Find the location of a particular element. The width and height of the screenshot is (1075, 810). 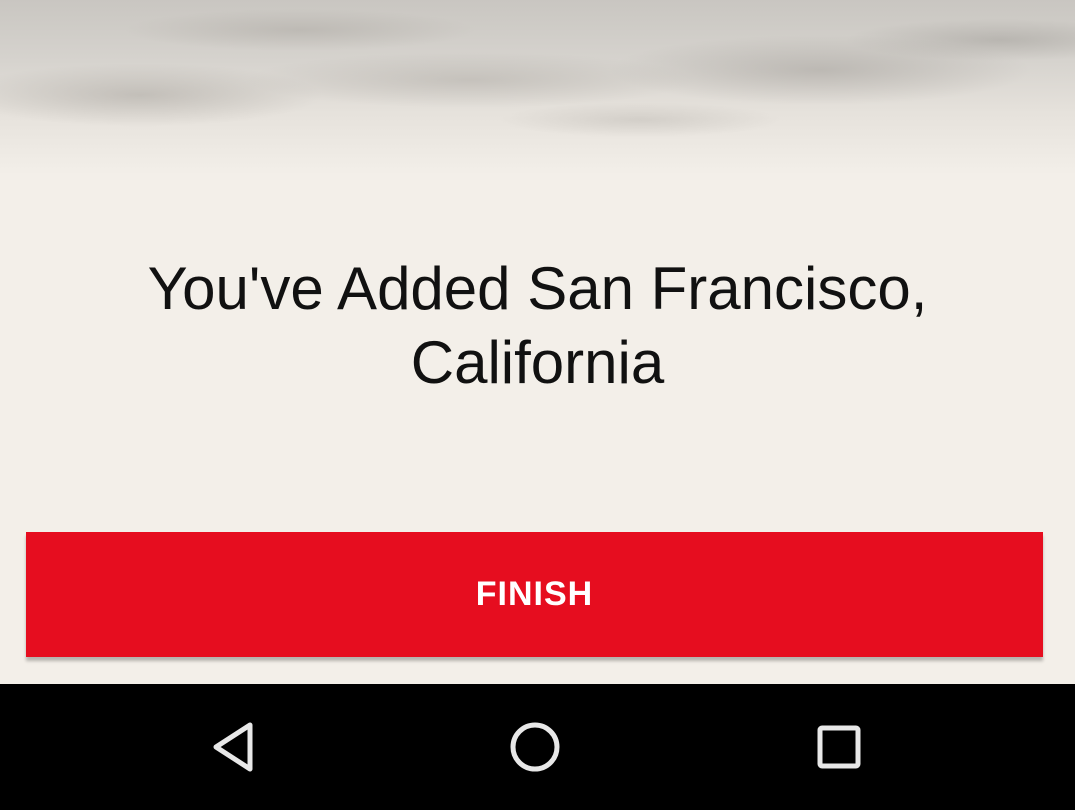

back-triangle-icon is located at coordinates (233, 747).